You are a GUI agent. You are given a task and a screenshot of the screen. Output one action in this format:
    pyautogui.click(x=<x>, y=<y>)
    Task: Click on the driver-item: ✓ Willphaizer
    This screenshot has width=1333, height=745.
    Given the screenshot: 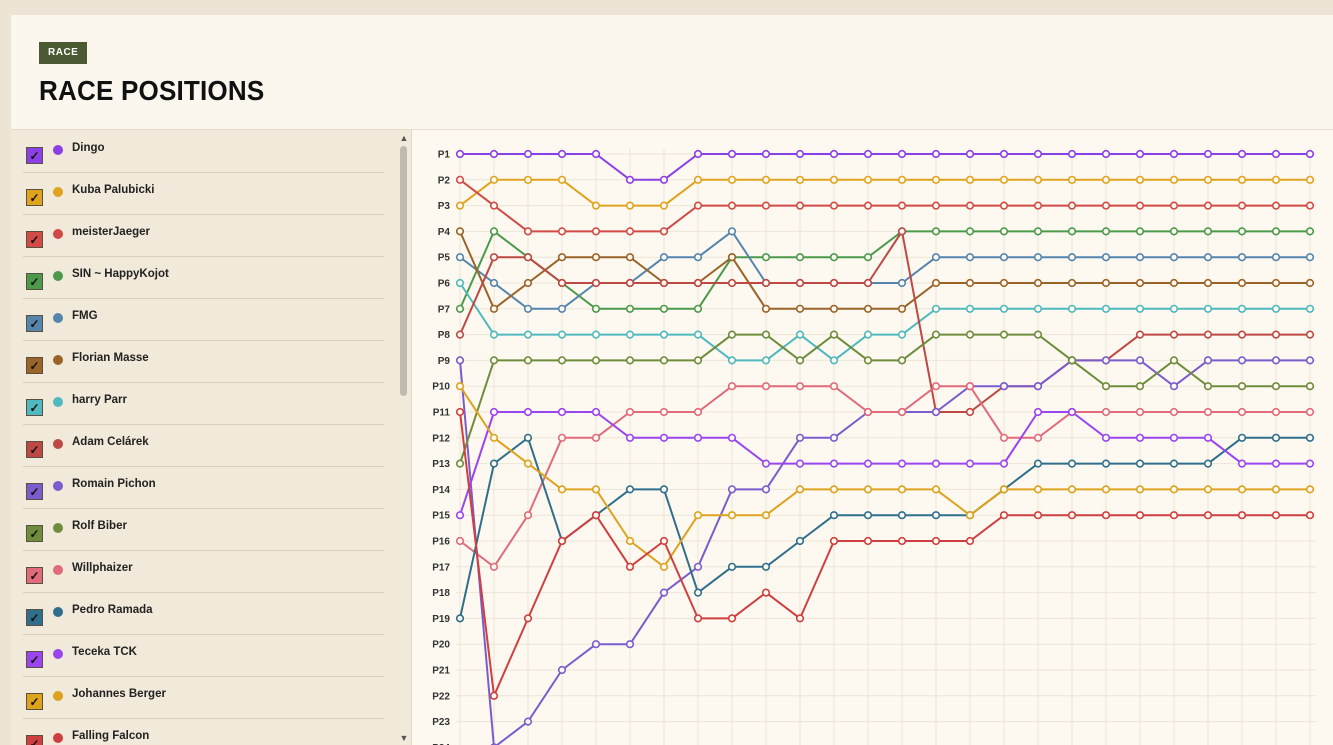 What is the action you would take?
    pyautogui.click(x=203, y=571)
    